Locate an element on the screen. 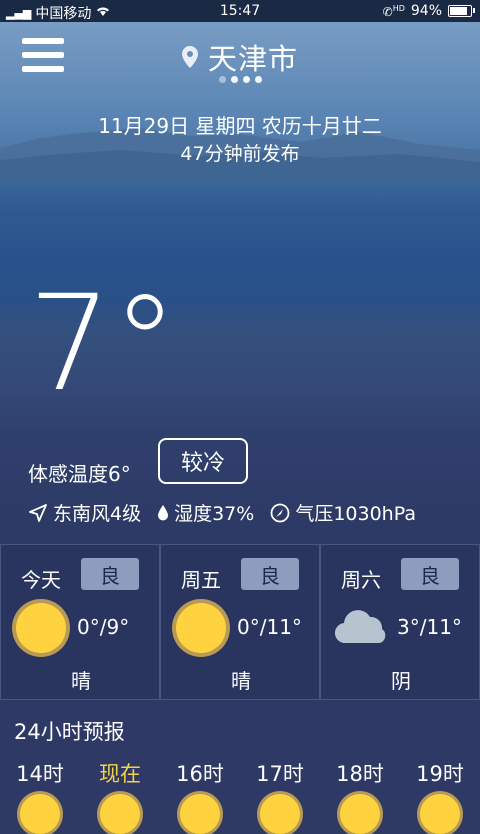 The image size is (480, 834). date-line: 11月29日 星期四 农历十月廿二 is located at coordinates (240, 126).